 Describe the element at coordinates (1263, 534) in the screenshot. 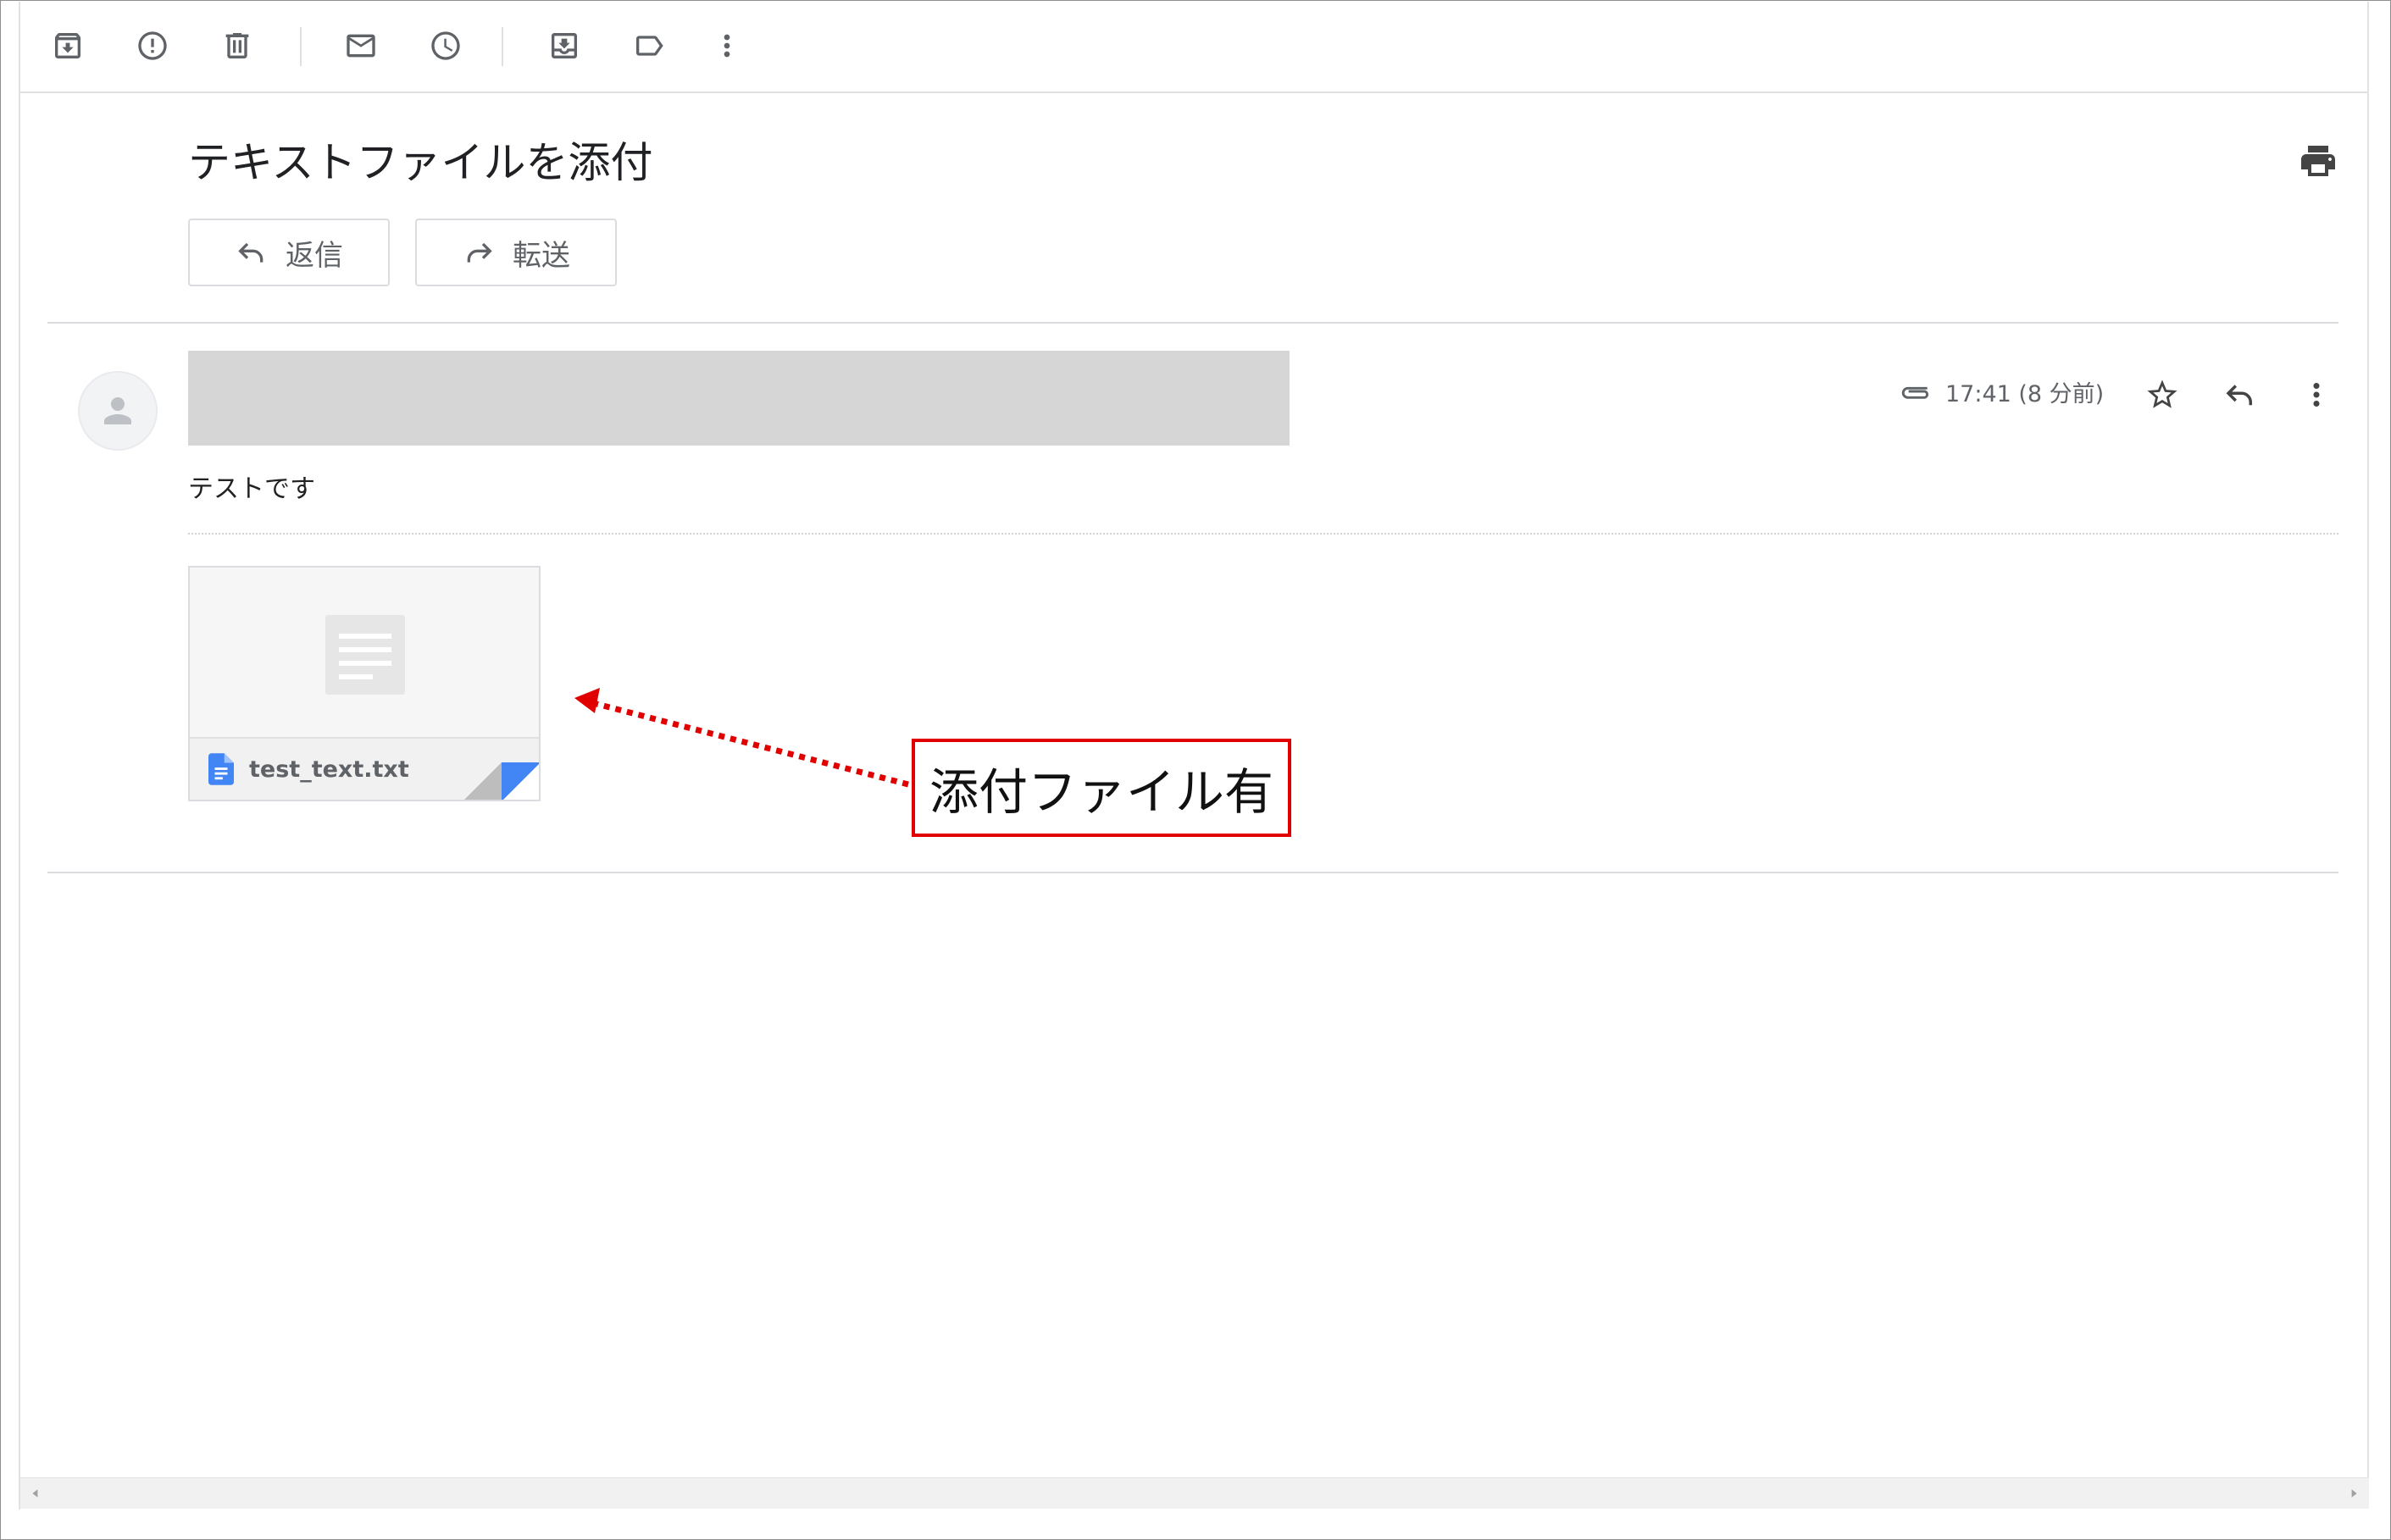

I see `attachment-separator` at that location.